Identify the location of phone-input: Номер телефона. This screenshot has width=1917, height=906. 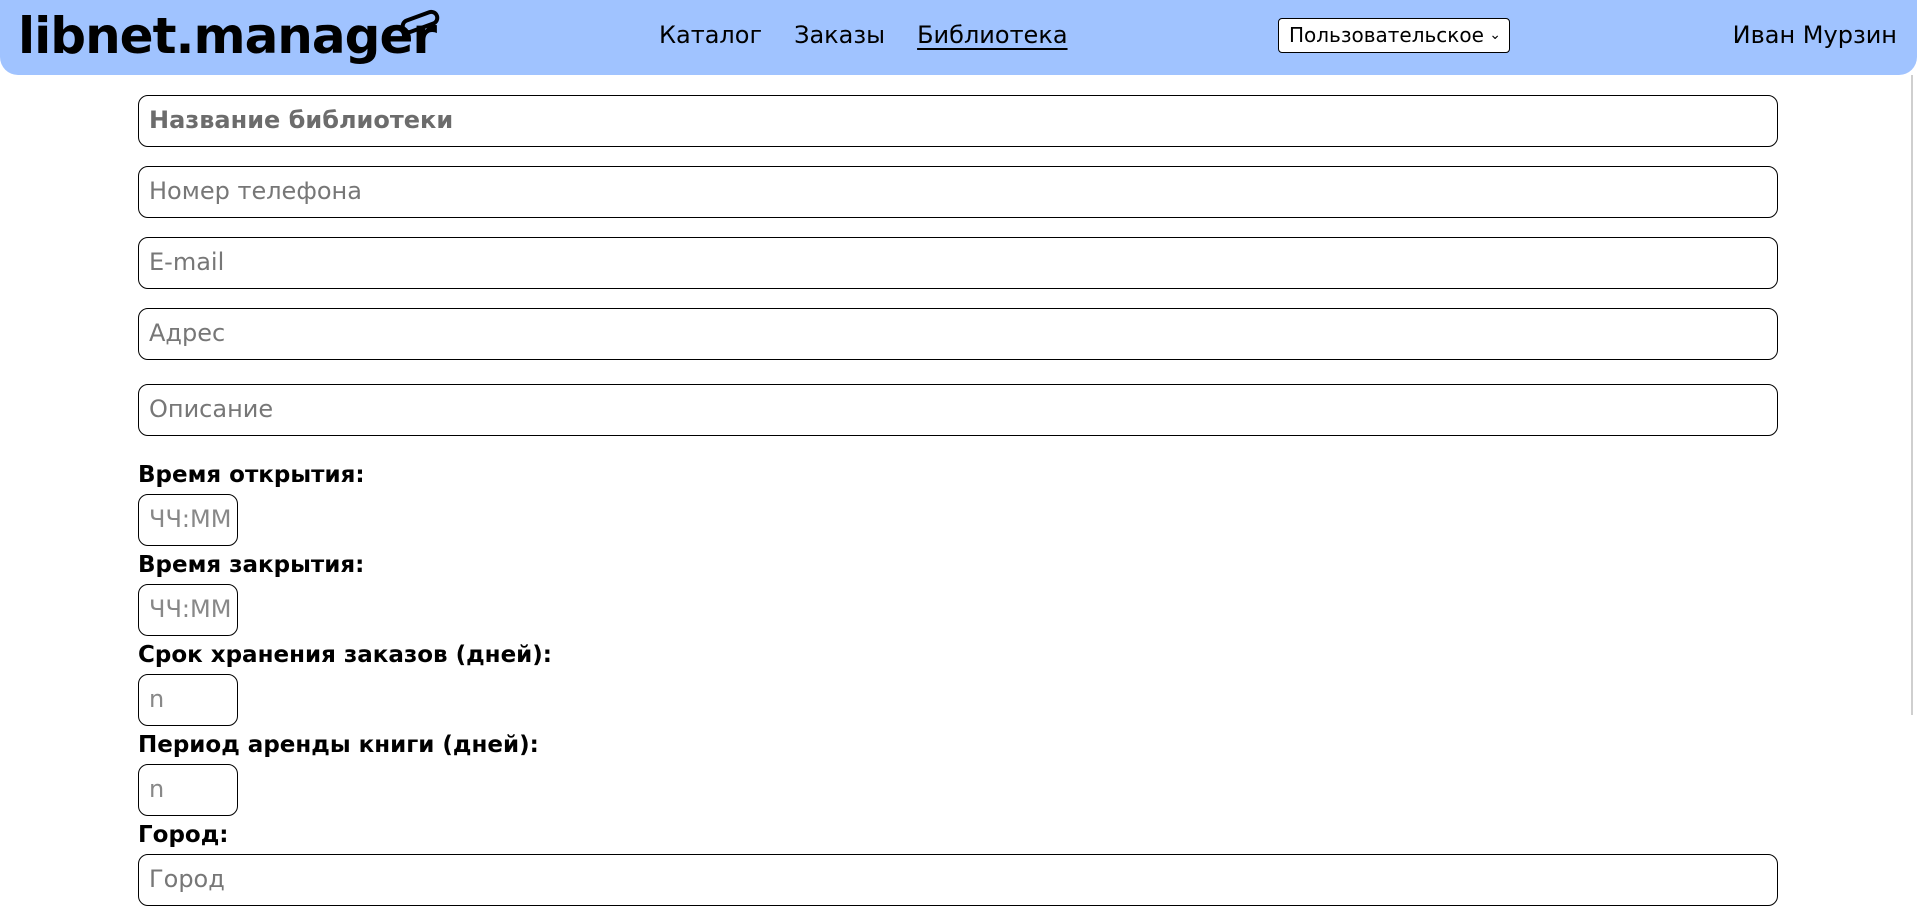
(958, 192).